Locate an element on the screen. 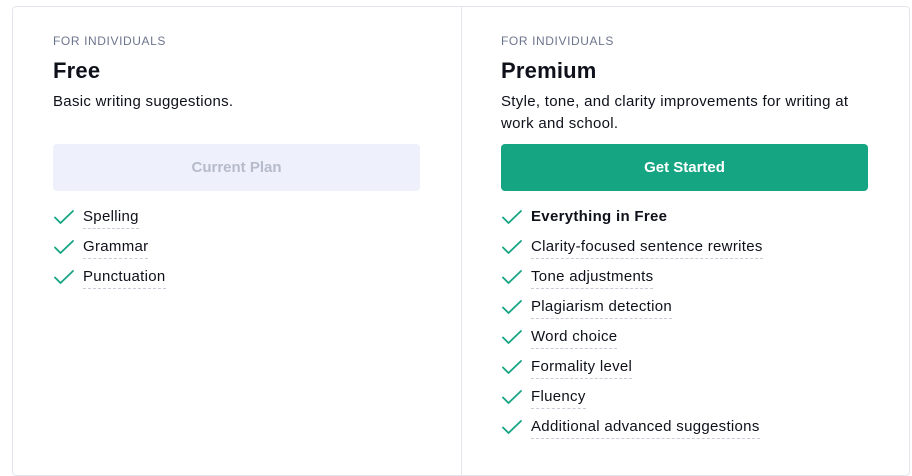 The height and width of the screenshot is (476, 912). feature-label: Formality level is located at coordinates (582, 368).